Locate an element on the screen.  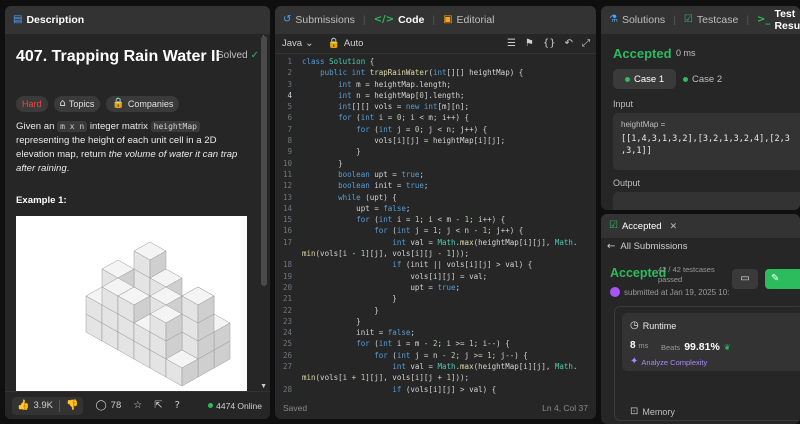
tab-submissions-label: Submissions is located at coordinates (325, 20).